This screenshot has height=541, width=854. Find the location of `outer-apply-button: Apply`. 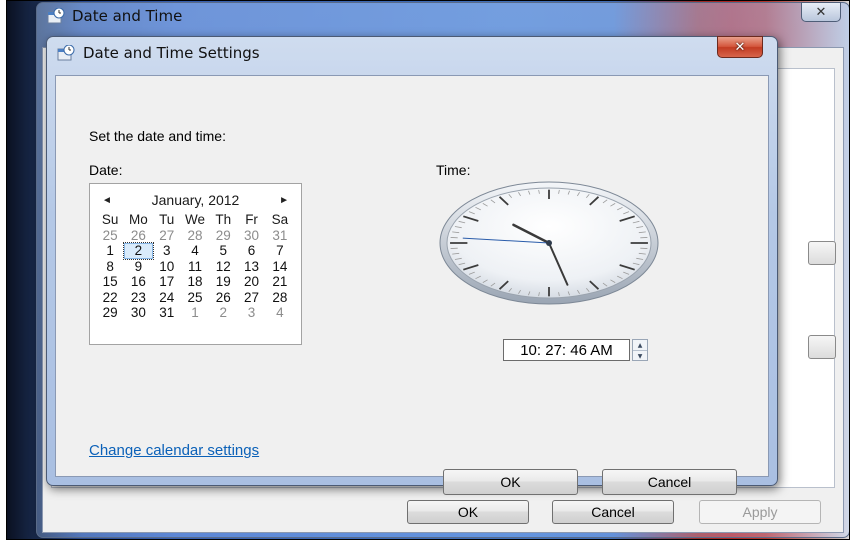

outer-apply-button: Apply is located at coordinates (760, 512).